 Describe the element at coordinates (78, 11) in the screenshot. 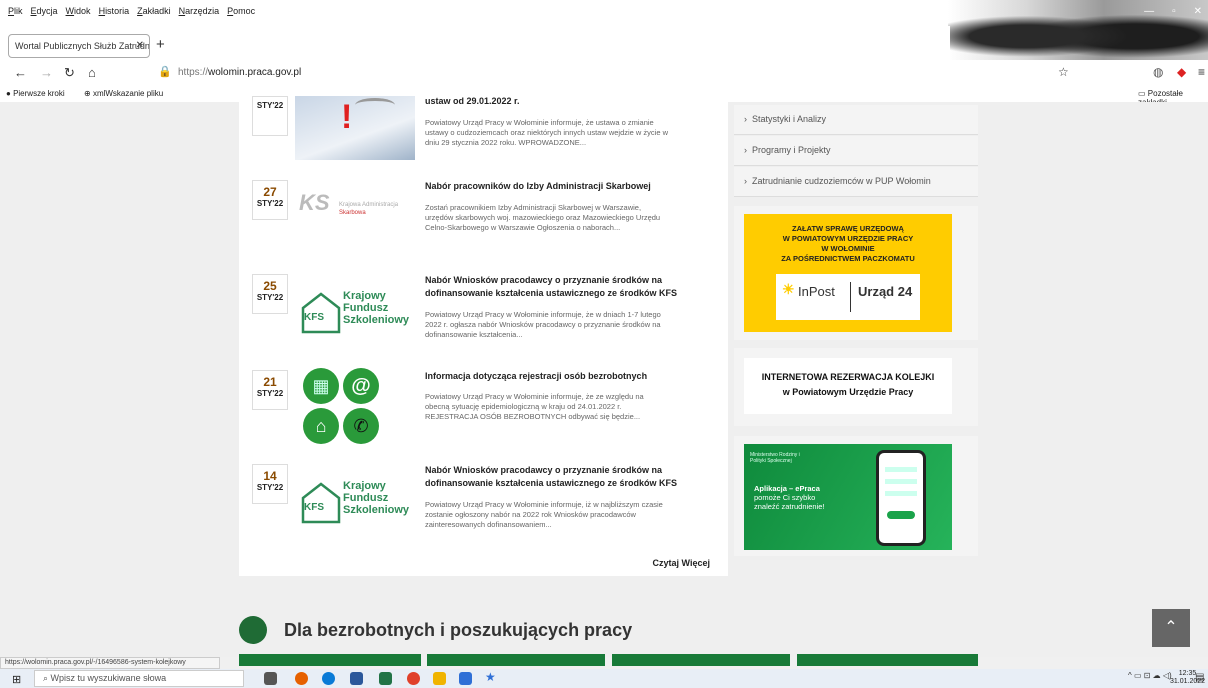

I see `menu-widok: Widok` at that location.